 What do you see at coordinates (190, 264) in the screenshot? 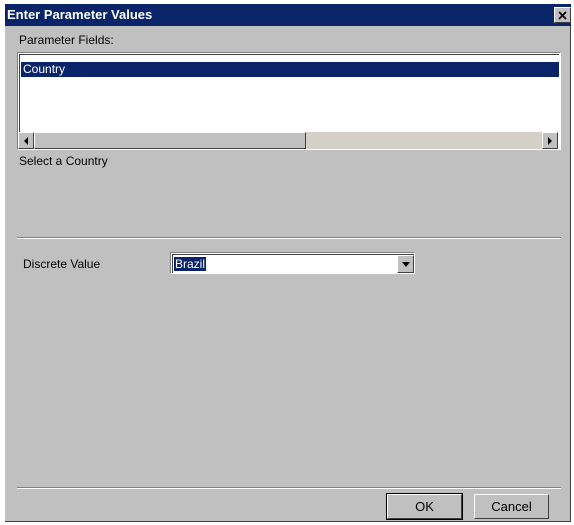
I see `dropdown-selected-value: Brazil` at bounding box center [190, 264].